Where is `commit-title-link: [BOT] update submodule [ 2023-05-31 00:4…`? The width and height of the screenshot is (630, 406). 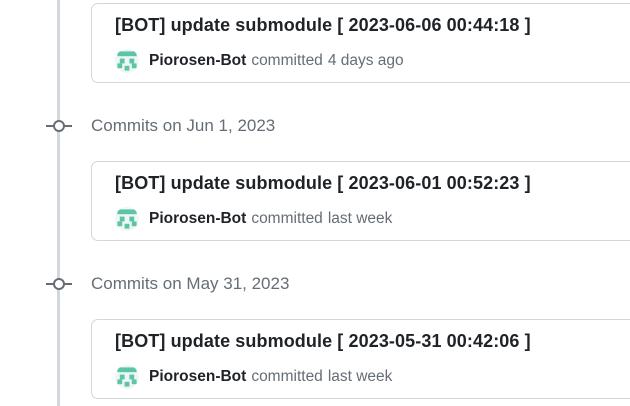
commit-title-link: [BOT] update submodule [ 2023-05-31 00:4… is located at coordinates (323, 341).